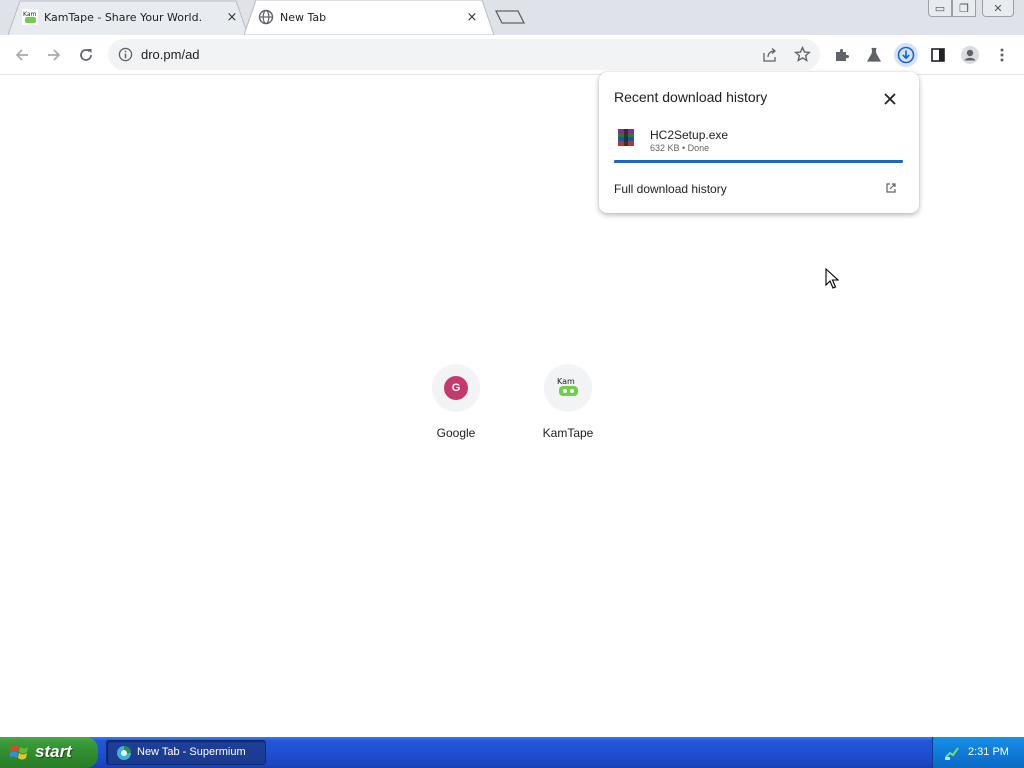 The width and height of the screenshot is (1024, 768). I want to click on forward-icon, so click(54, 55).